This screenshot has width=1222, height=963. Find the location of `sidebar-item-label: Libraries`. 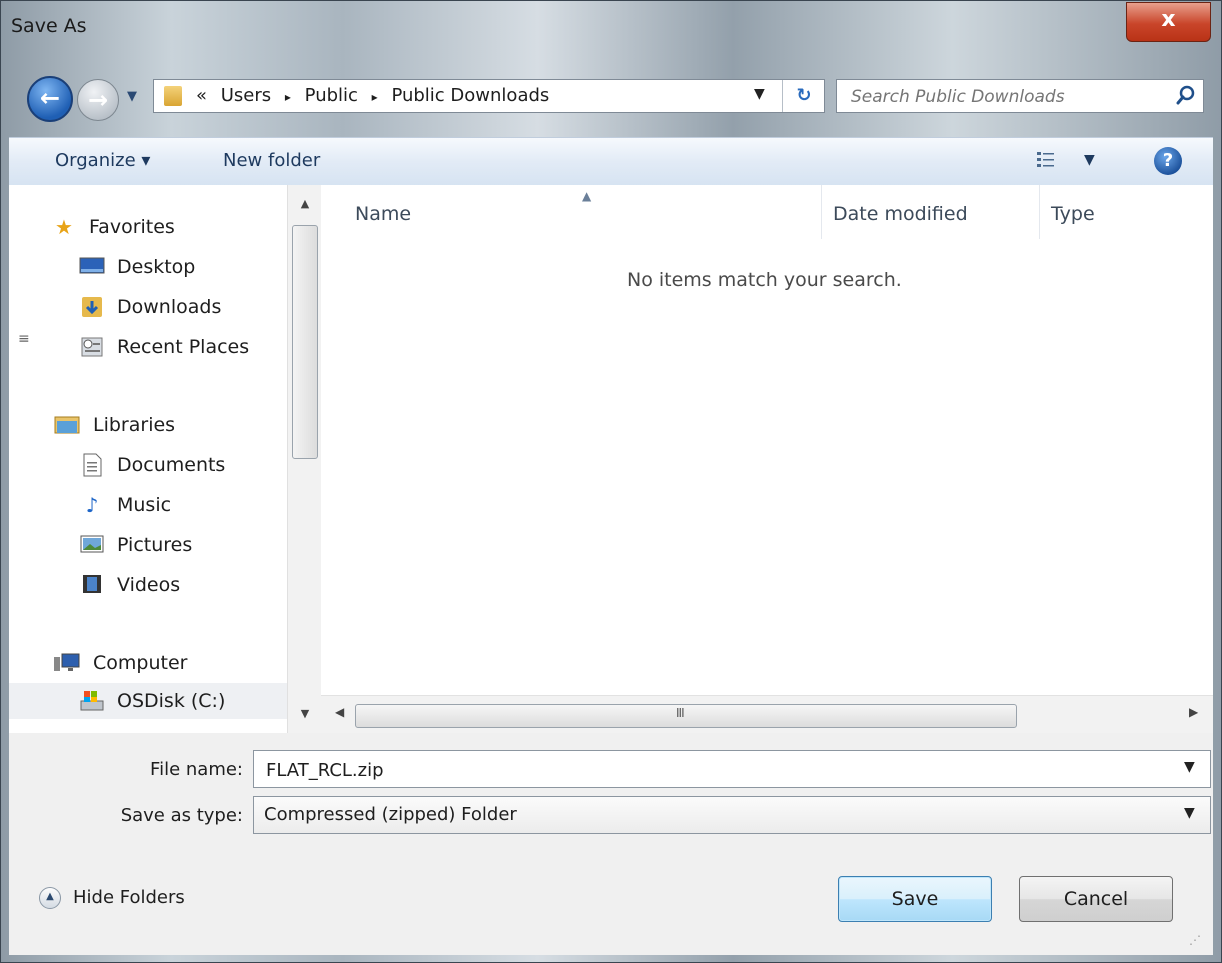

sidebar-item-label: Libraries is located at coordinates (134, 425).